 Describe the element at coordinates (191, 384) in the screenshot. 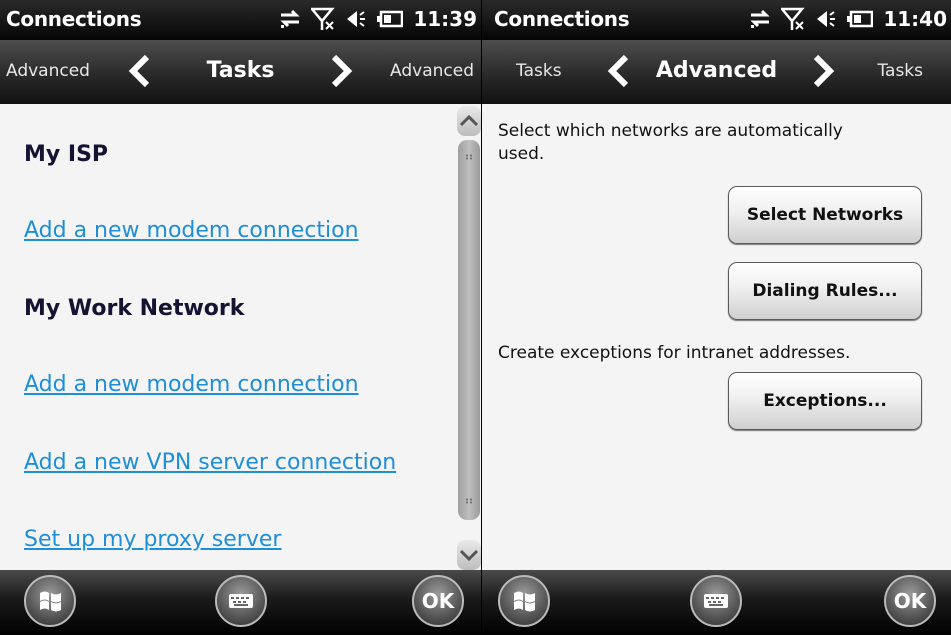

I see `link-add-modem-work: Add a new modem connection` at that location.